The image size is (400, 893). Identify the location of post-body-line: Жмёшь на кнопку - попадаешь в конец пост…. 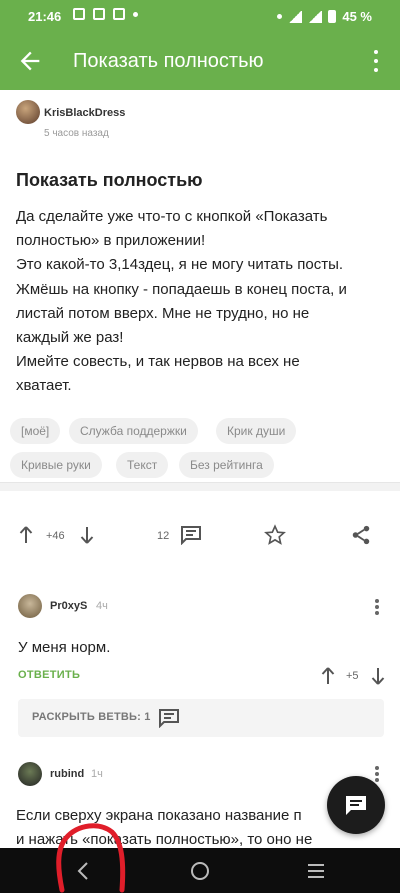
(181, 289).